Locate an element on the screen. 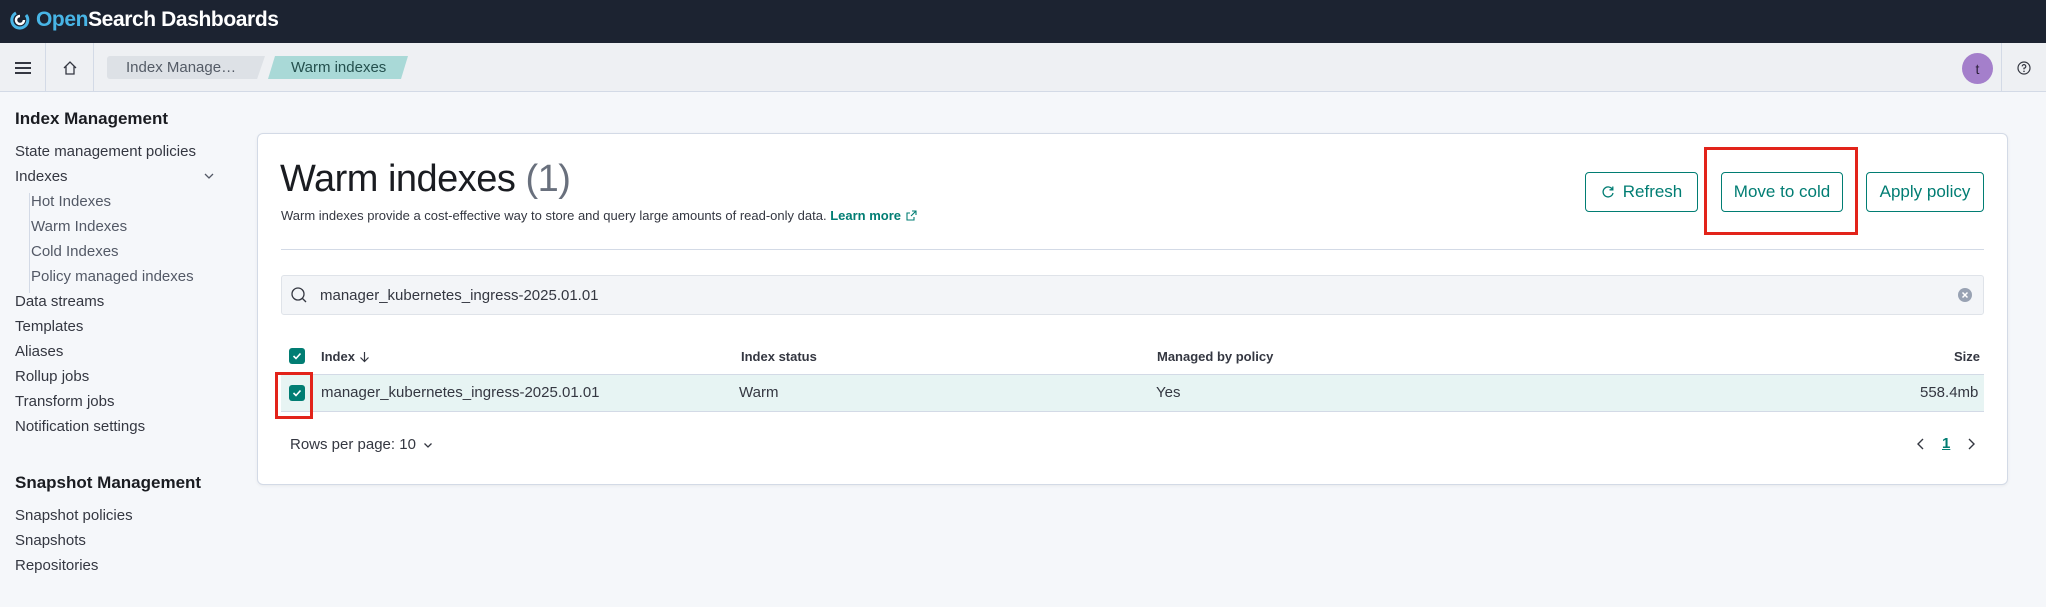 This screenshot has width=2046, height=607. sidebar-item-transform-jobs: Transform jobs is located at coordinates (64, 402).